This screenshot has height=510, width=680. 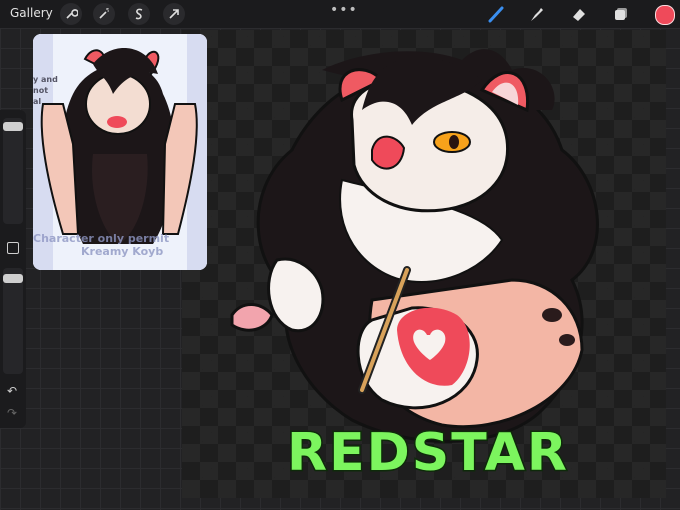 What do you see at coordinates (579, 14) in the screenshot?
I see `eraser-icon` at bounding box center [579, 14].